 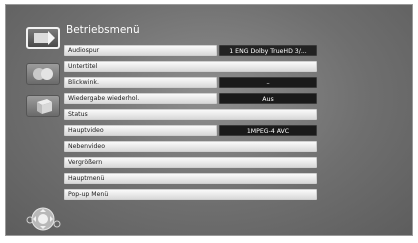 I want to click on side-tab-play, so click(x=43, y=38).